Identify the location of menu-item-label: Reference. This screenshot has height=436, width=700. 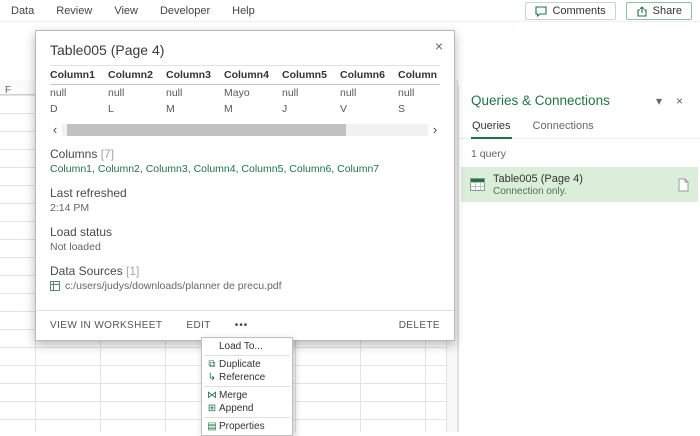
(242, 377).